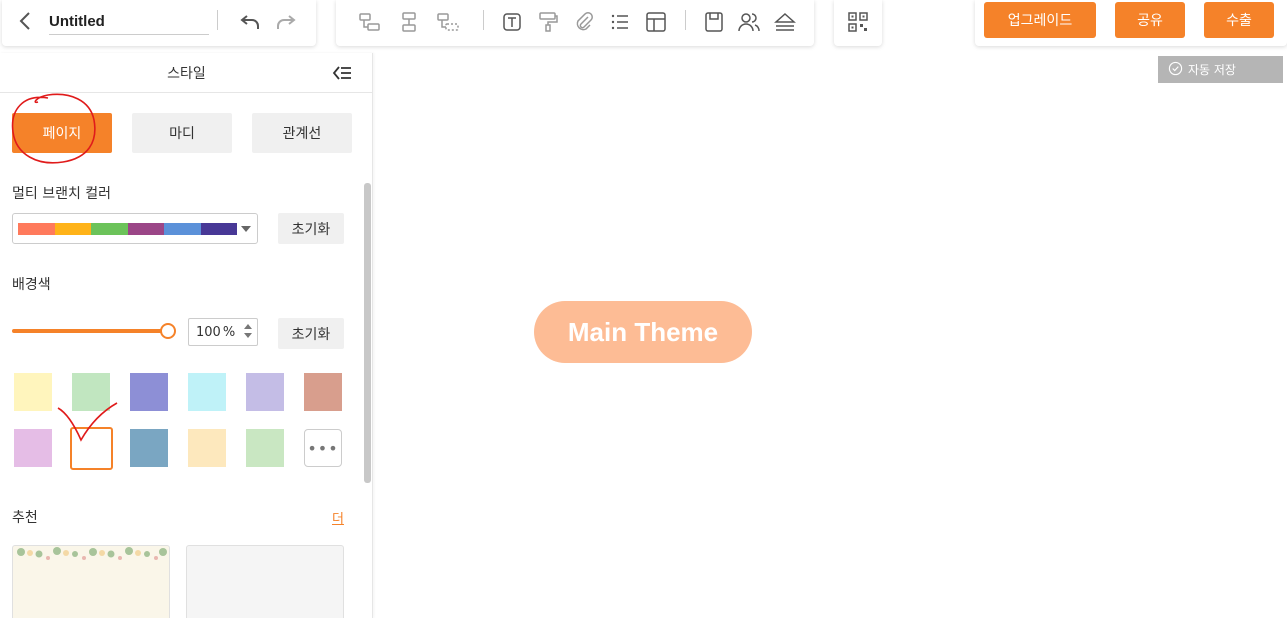 This screenshot has height=618, width=1287. Describe the element at coordinates (311, 228) in the screenshot. I see `multi-branch-reset-button: 초기화` at that location.